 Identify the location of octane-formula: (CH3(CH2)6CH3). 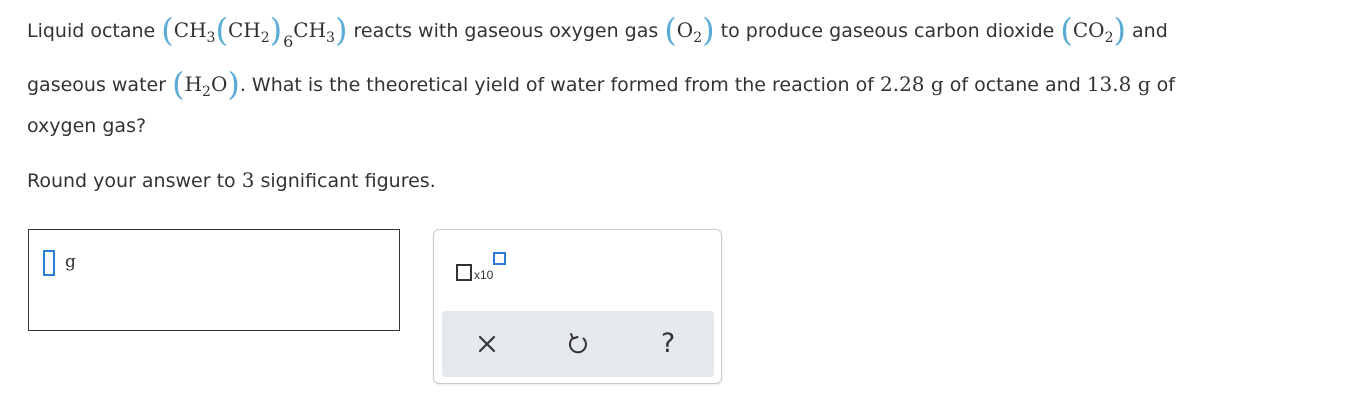
(254, 31).